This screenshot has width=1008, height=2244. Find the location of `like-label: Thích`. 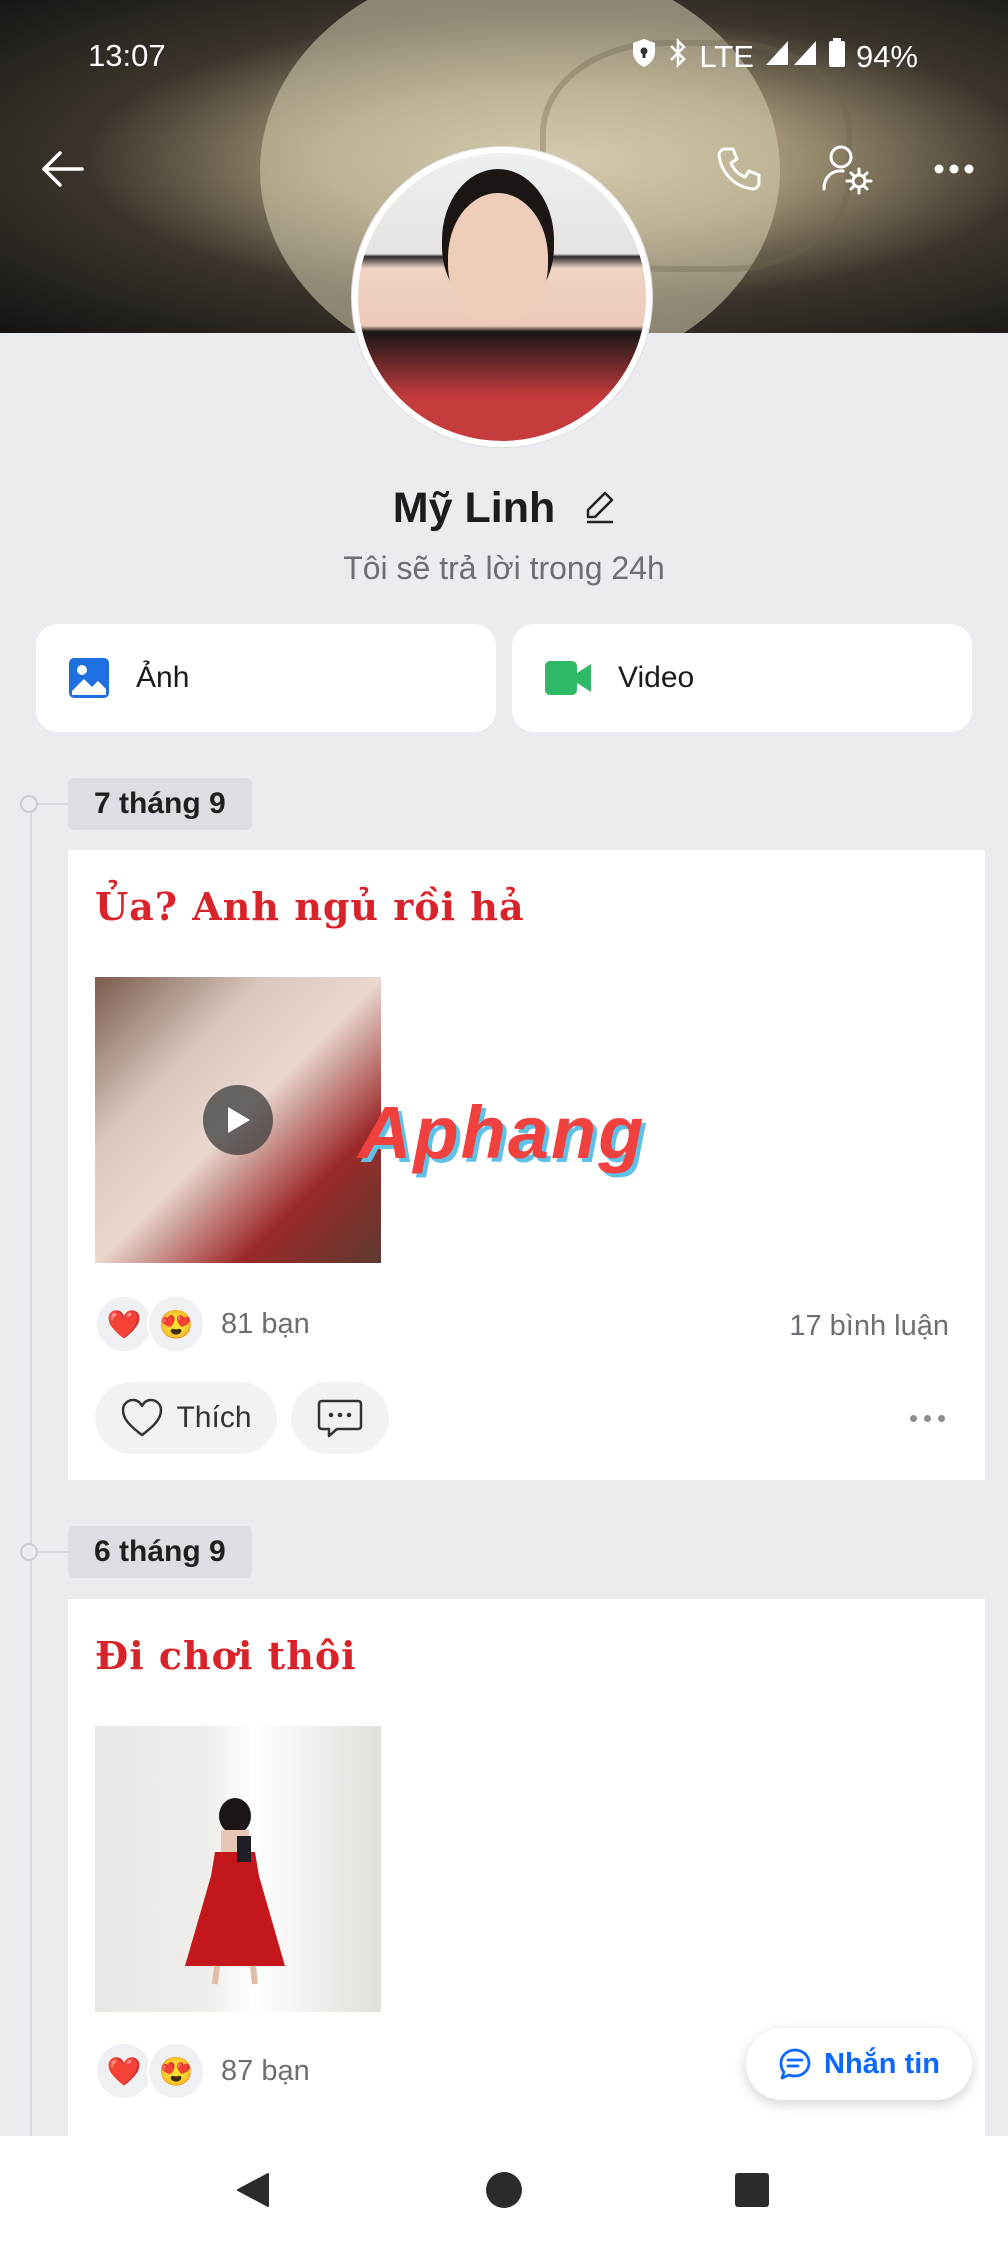

like-label: Thích is located at coordinates (214, 1417).